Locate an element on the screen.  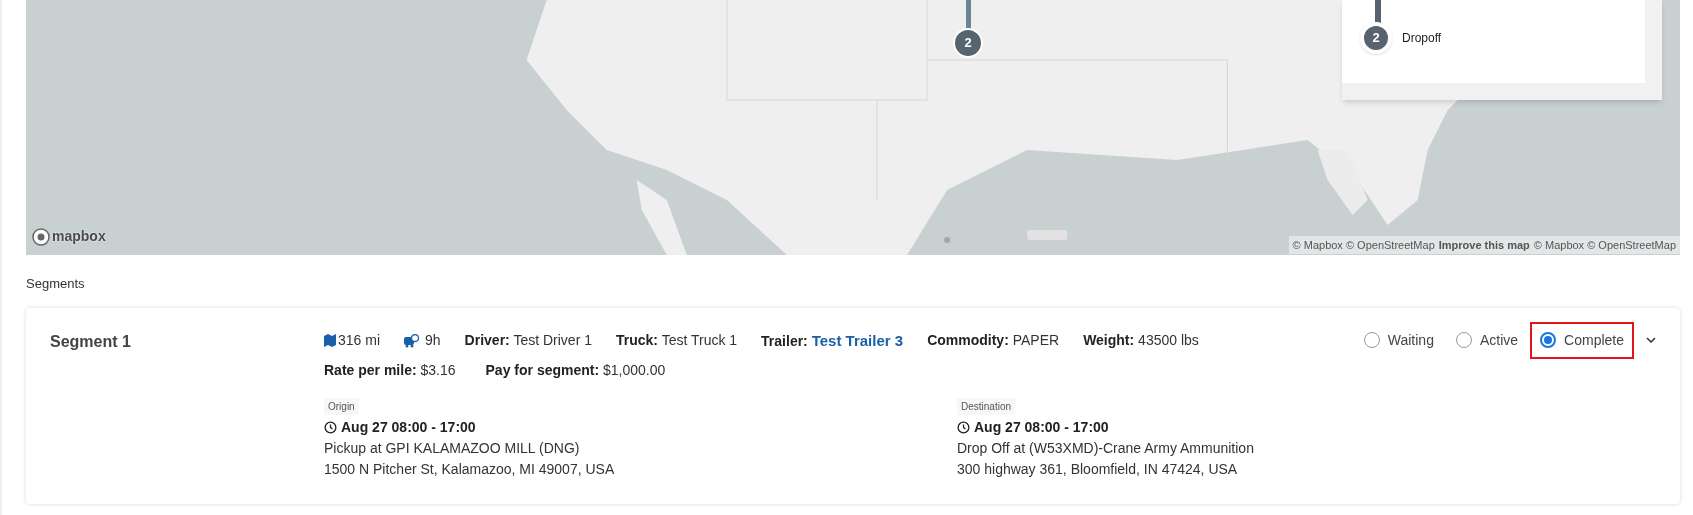
duration: 9h is located at coordinates (433, 341).